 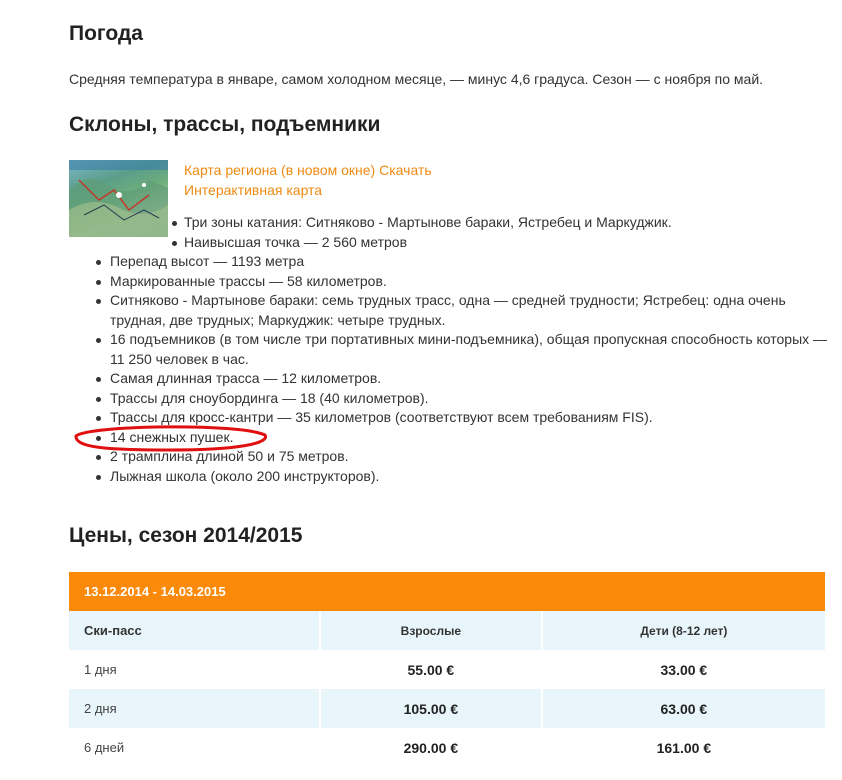 What do you see at coordinates (431, 747) in the screenshot?
I see `adult-price-cell: 290.00 €` at bounding box center [431, 747].